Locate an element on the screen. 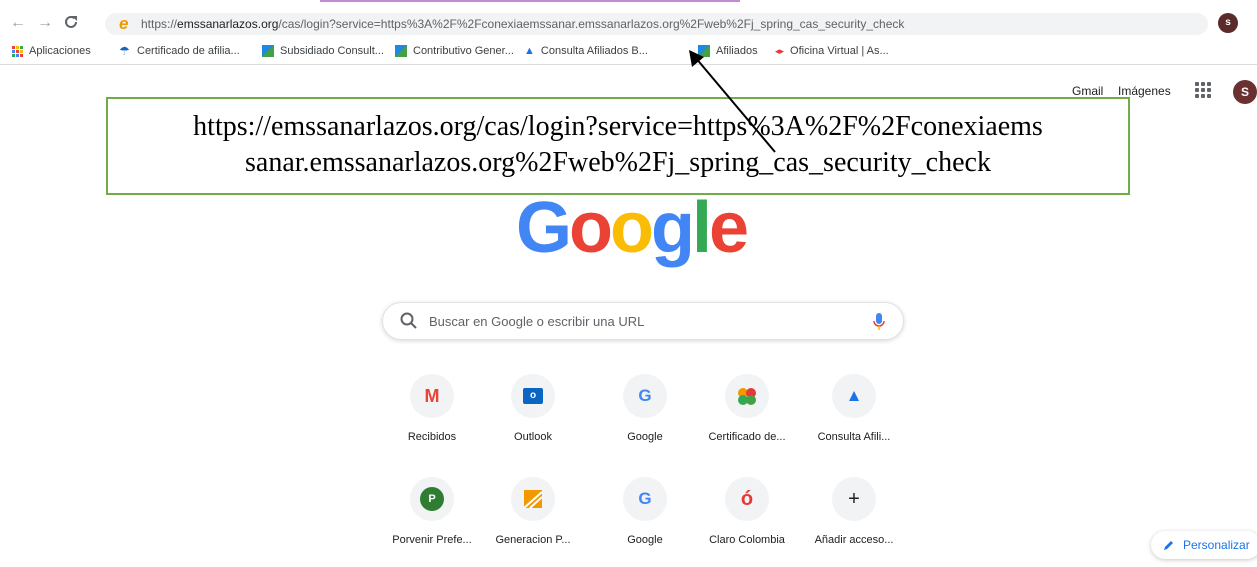 The image size is (1257, 567). bookmark-label: Aplicaciones is located at coordinates (60, 51).